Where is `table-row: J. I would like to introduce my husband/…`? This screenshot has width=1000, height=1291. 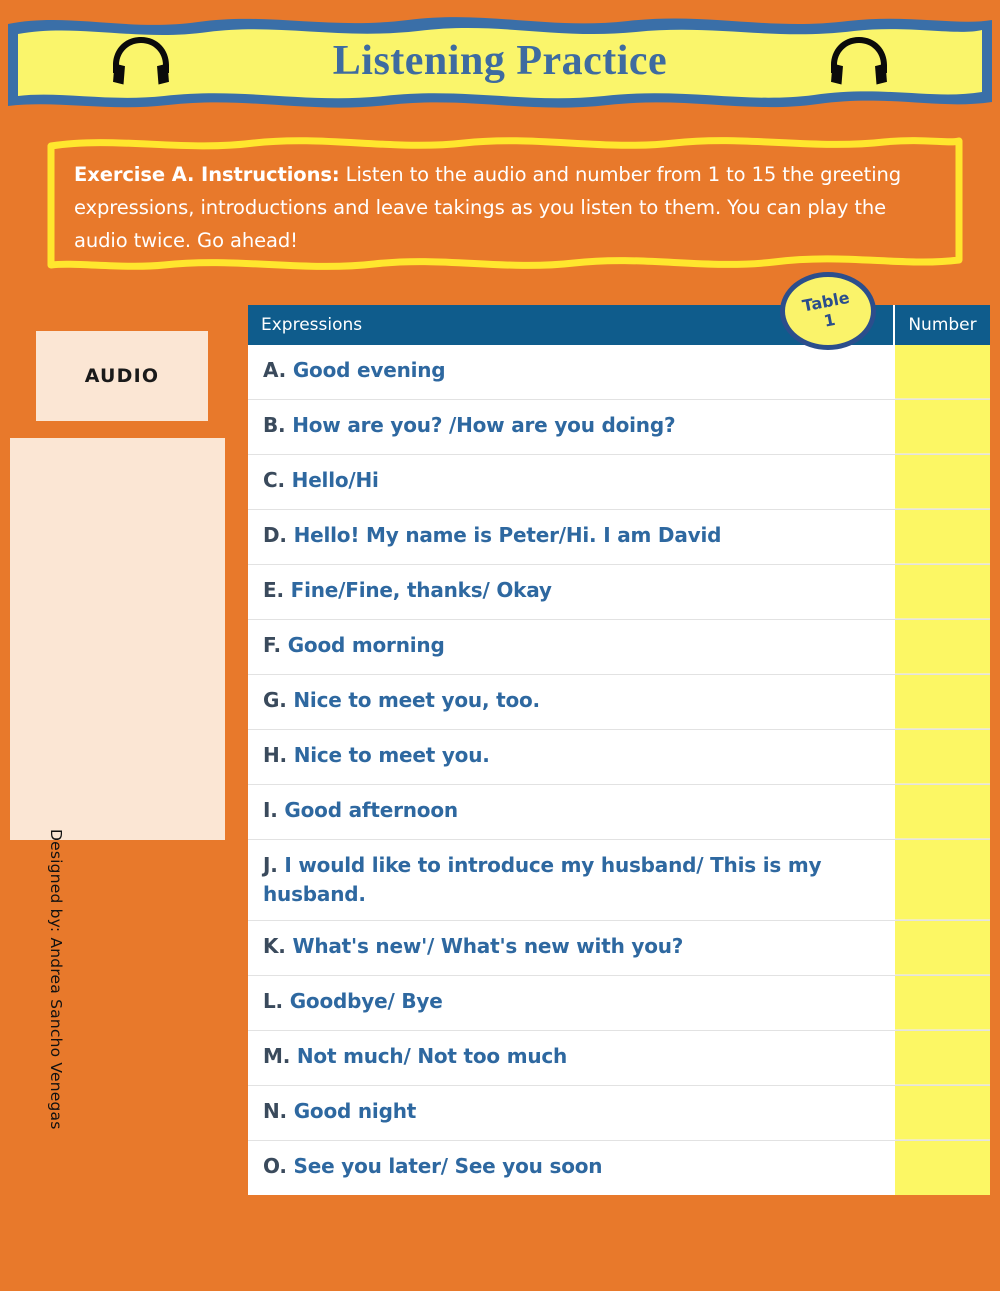 table-row: J. I would like to introduce my husband/… is located at coordinates (619, 880).